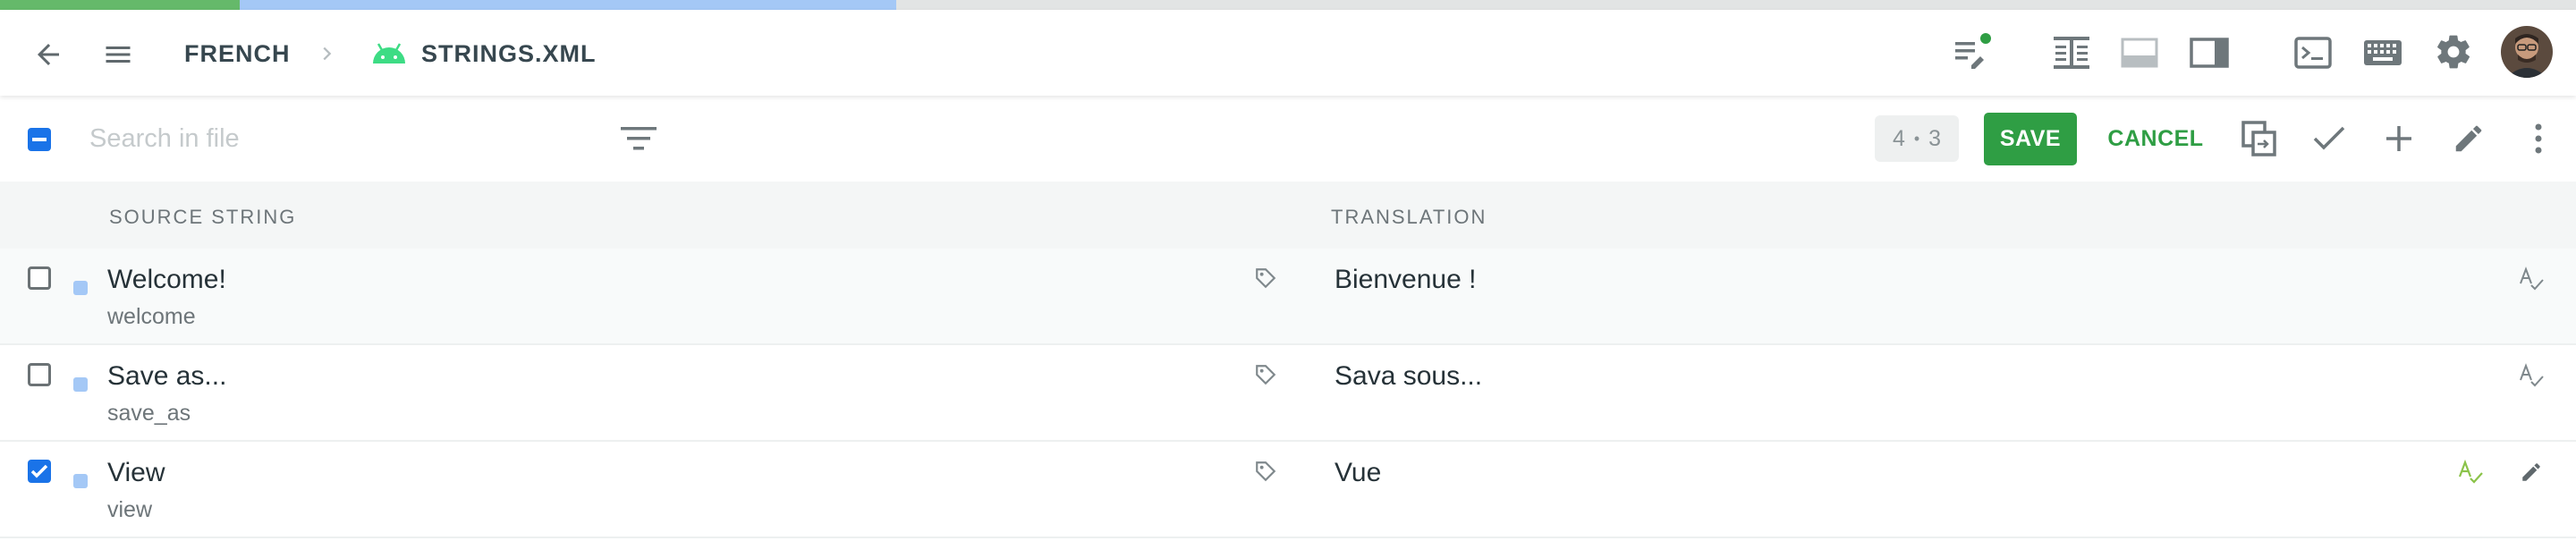 The height and width of the screenshot is (541, 2576). What do you see at coordinates (568, 5) in the screenshot?
I see `approved-progress-segment` at bounding box center [568, 5].